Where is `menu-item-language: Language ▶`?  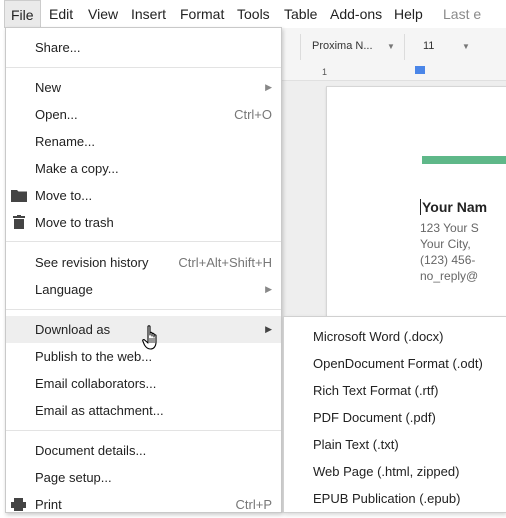 menu-item-language: Language ▶ is located at coordinates (143, 289).